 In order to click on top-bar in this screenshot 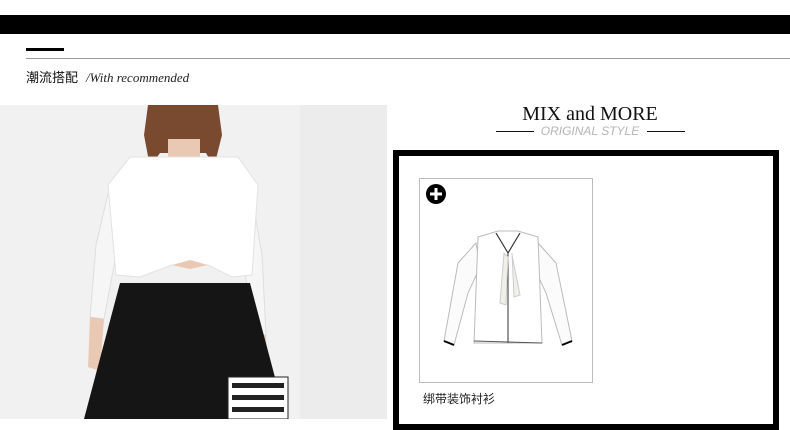, I will do `click(395, 24)`.